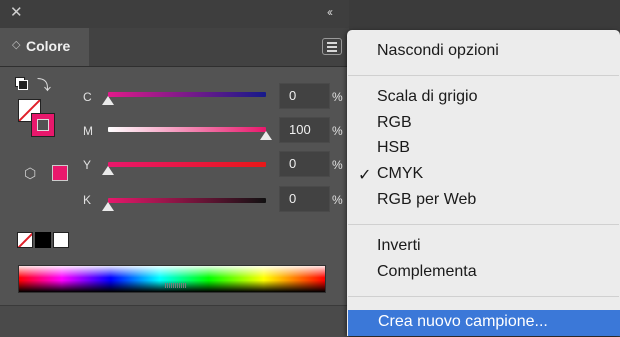 The width and height of the screenshot is (620, 337). What do you see at coordinates (88, 131) in the screenshot?
I see `slider-label-m: M` at bounding box center [88, 131].